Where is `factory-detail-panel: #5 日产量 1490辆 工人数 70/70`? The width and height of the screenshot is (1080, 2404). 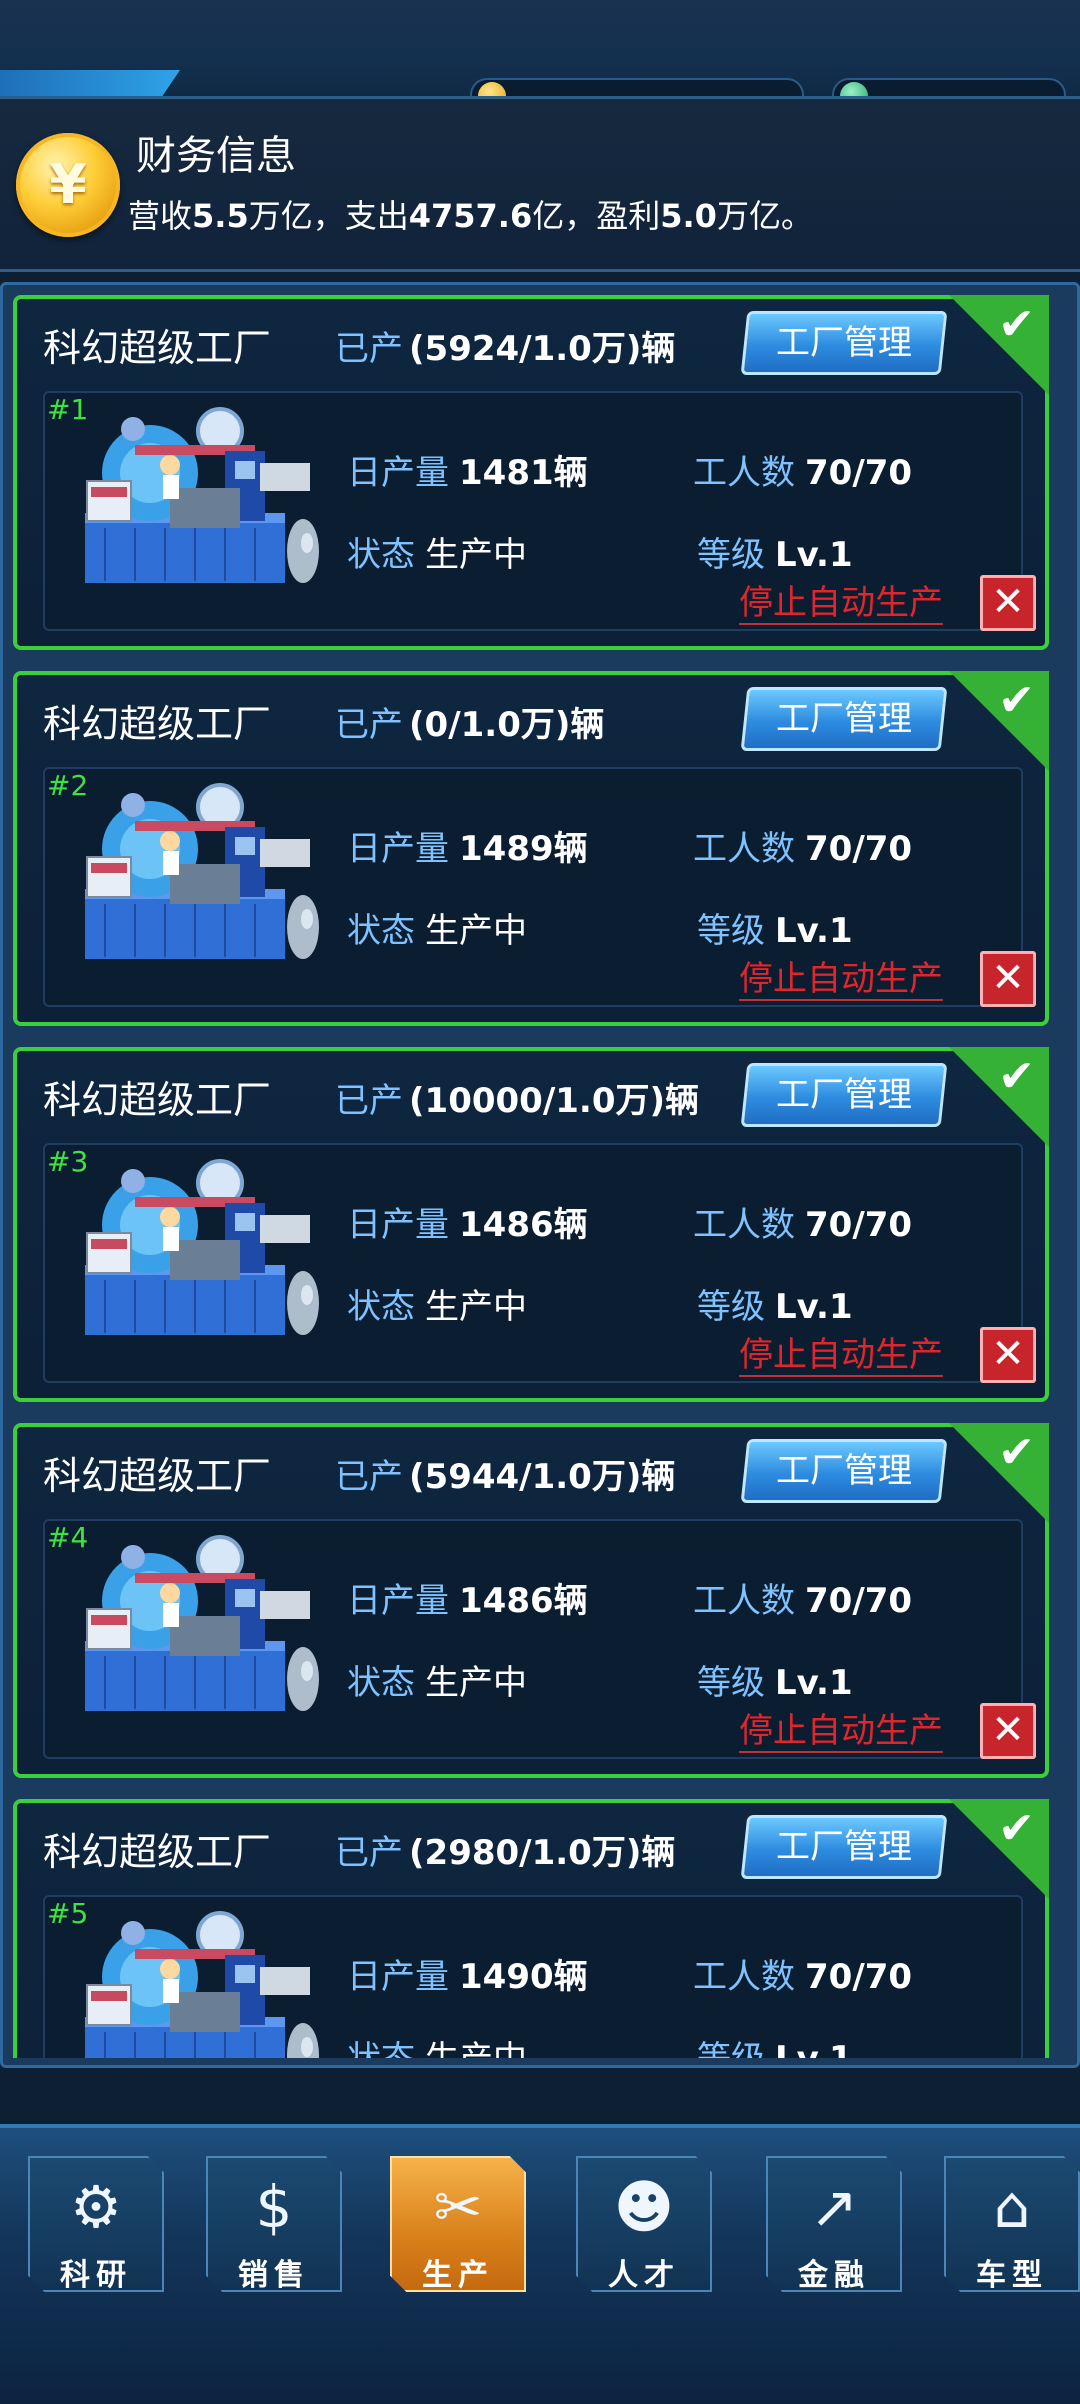
factory-detail-panel: #5 日产量 1490辆 工人数 70/70 is located at coordinates (533, 1976).